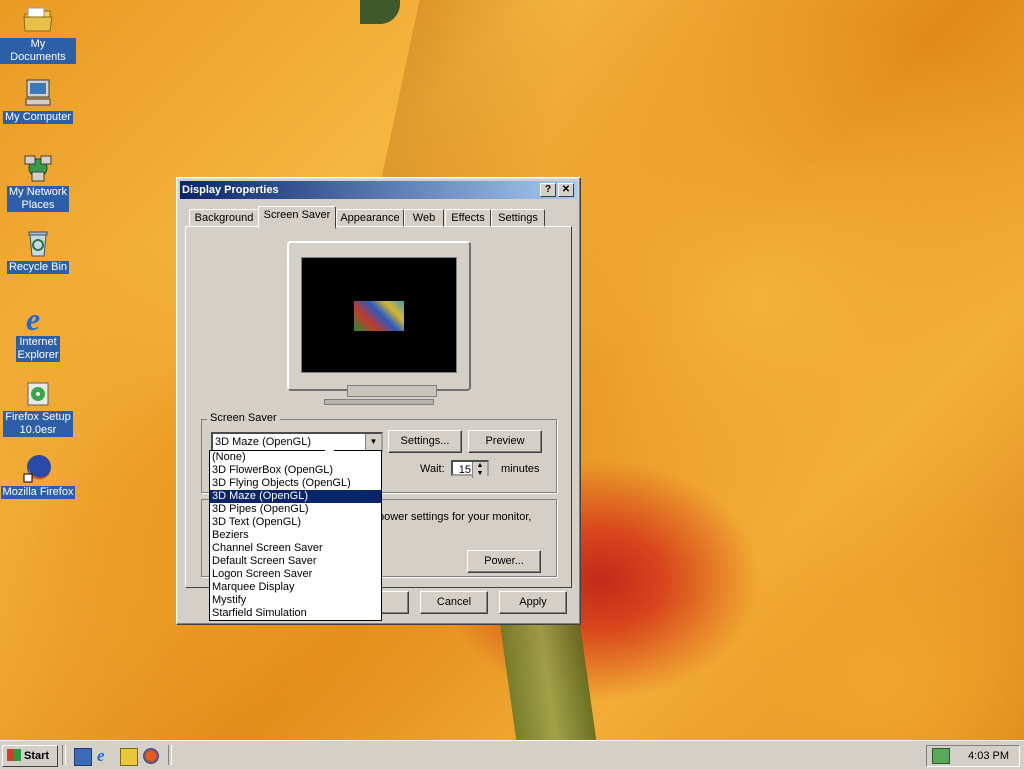 The width and height of the screenshot is (1024, 769). I want to click on network-icon, so click(38, 168).